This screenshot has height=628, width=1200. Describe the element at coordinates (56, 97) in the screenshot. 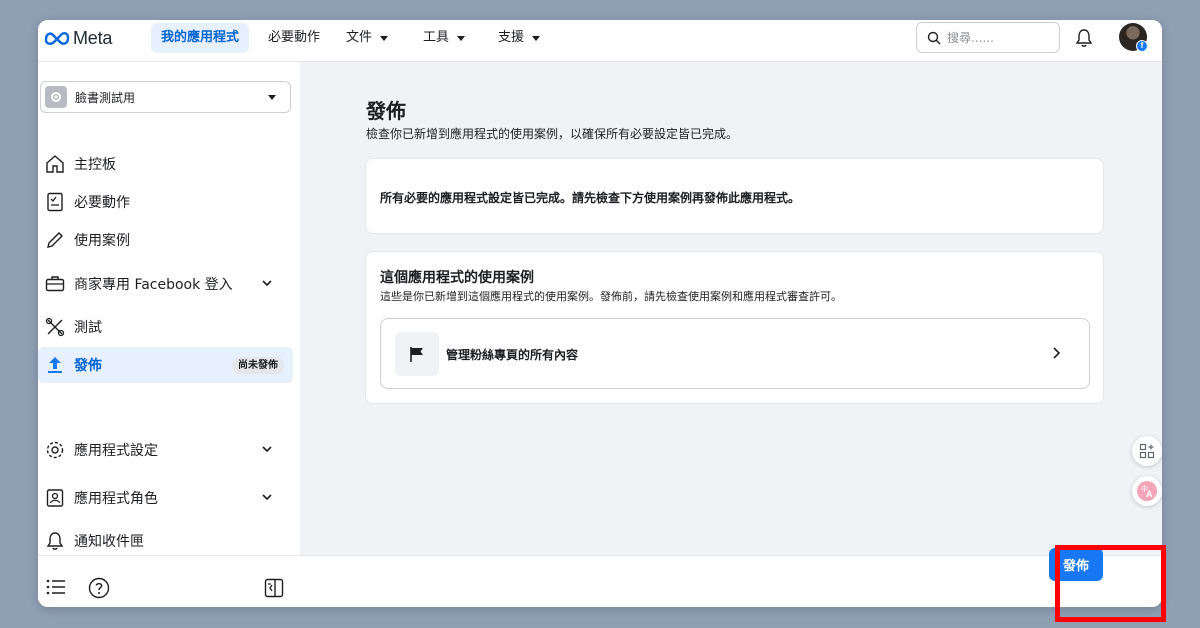

I see `gear-app-icon` at that location.